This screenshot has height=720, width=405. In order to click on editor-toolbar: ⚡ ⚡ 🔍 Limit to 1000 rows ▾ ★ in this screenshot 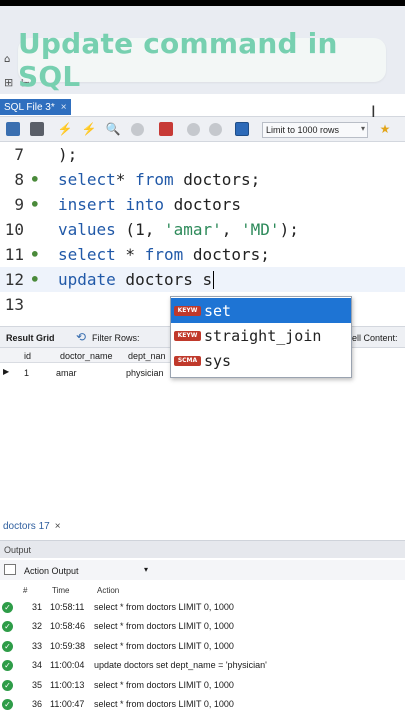, I will do `click(202, 129)`.